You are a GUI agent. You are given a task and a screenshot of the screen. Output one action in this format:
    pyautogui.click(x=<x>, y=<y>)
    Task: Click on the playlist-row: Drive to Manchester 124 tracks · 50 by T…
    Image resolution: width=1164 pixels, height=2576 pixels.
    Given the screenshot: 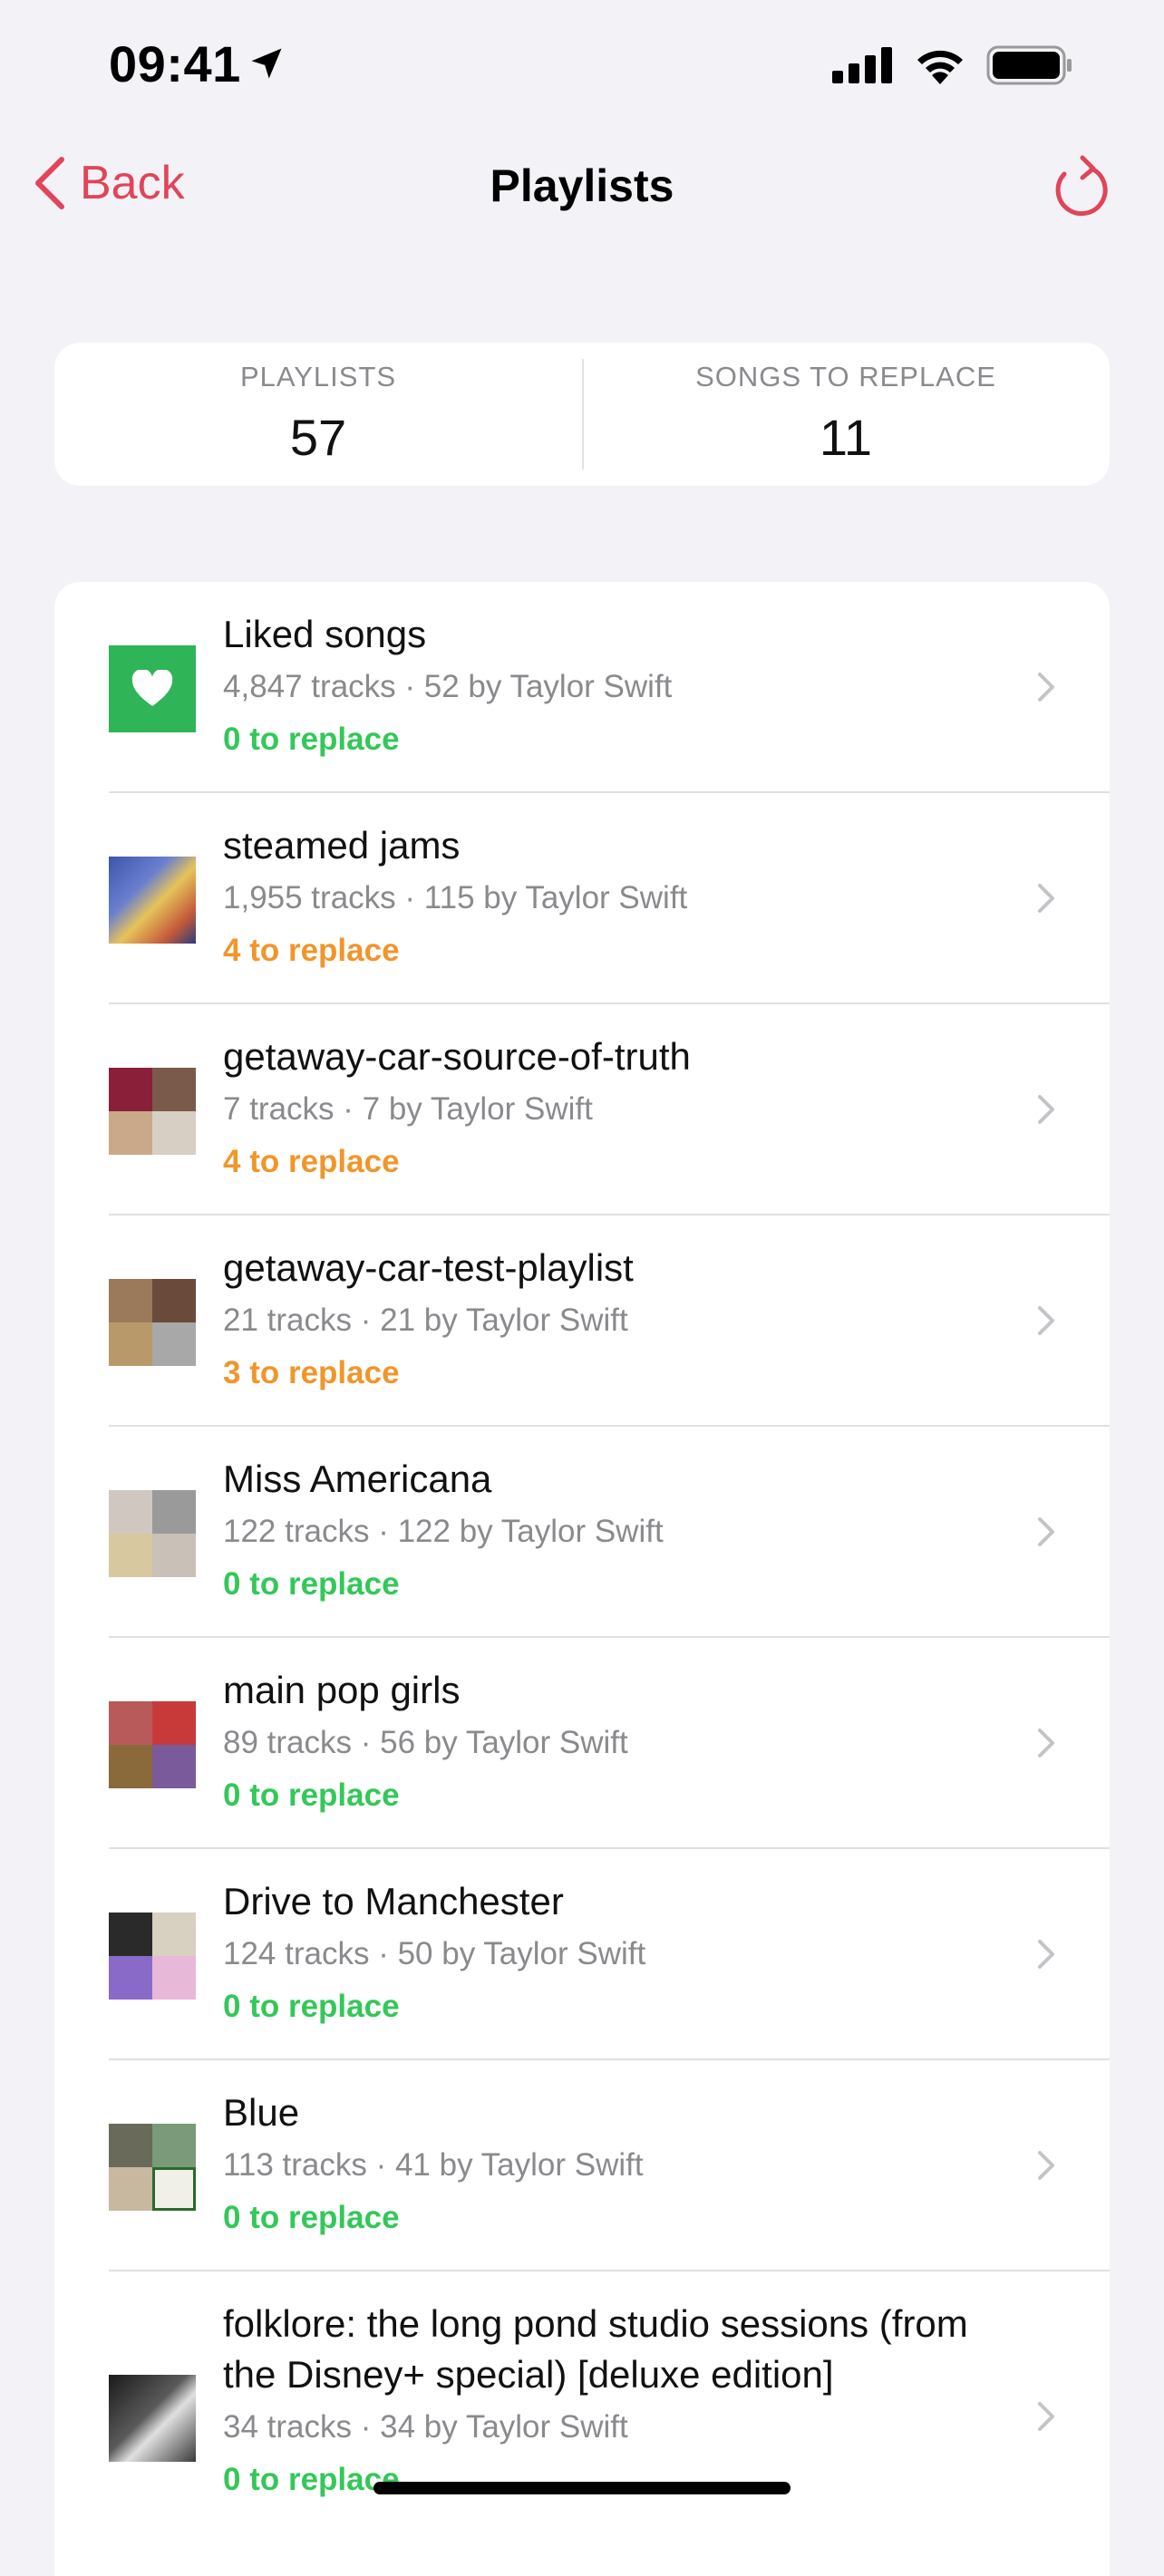 What is the action you would take?
    pyautogui.click(x=582, y=1954)
    